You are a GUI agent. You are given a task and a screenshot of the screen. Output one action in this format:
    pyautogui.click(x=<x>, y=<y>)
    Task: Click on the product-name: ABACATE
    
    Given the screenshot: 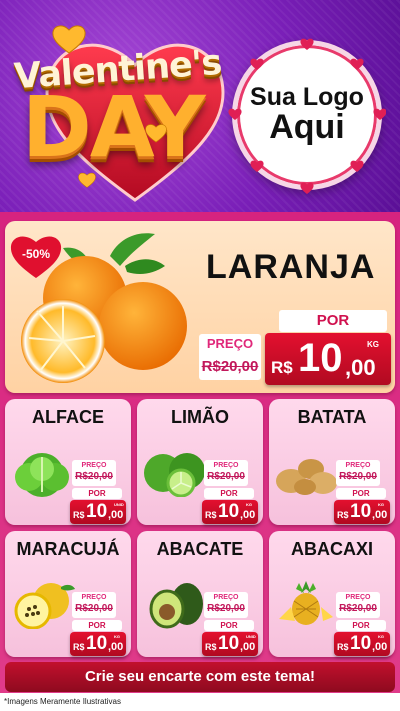 What is the action you would take?
    pyautogui.click(x=200, y=549)
    